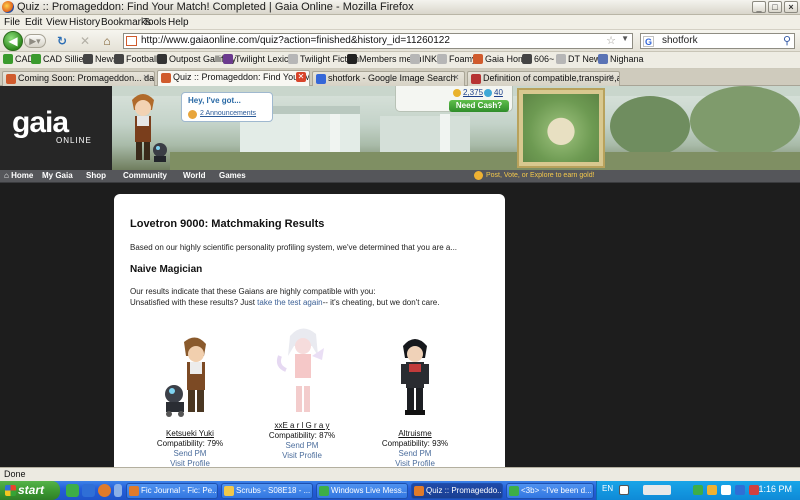  I want to click on nav-world: World, so click(194, 175).